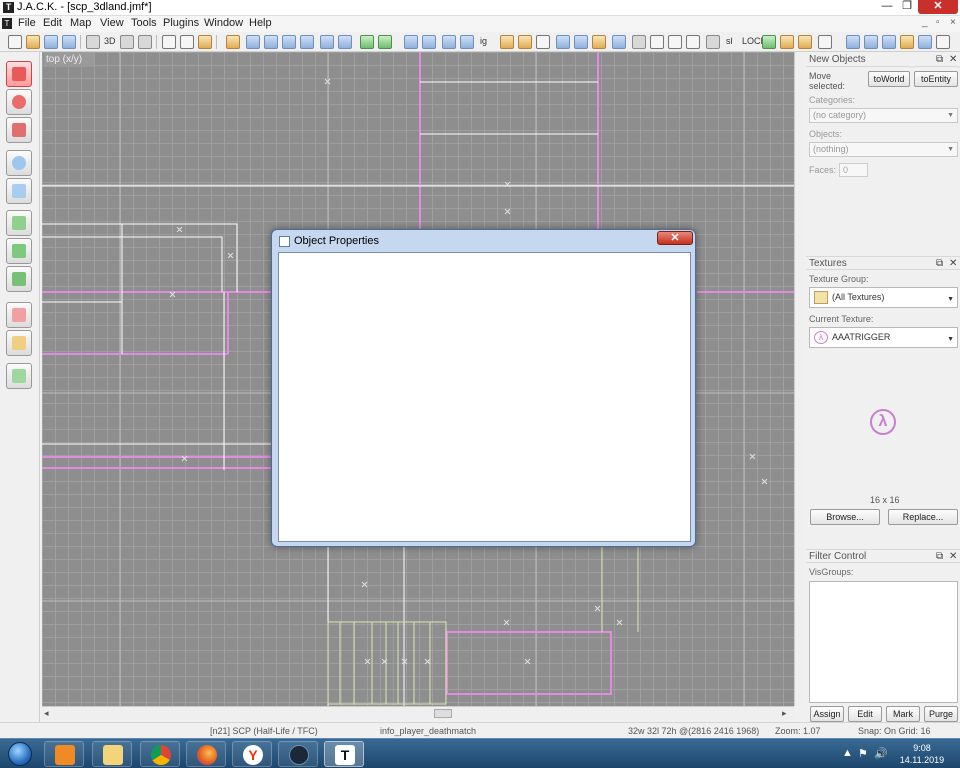 The height and width of the screenshot is (768, 960). What do you see at coordinates (787, 42) in the screenshot?
I see `compile-icon` at bounding box center [787, 42].